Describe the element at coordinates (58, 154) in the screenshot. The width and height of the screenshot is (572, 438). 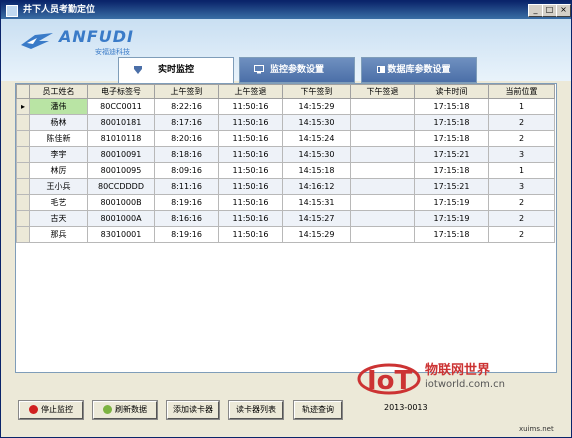
I see `cell-name: 李宇` at that location.